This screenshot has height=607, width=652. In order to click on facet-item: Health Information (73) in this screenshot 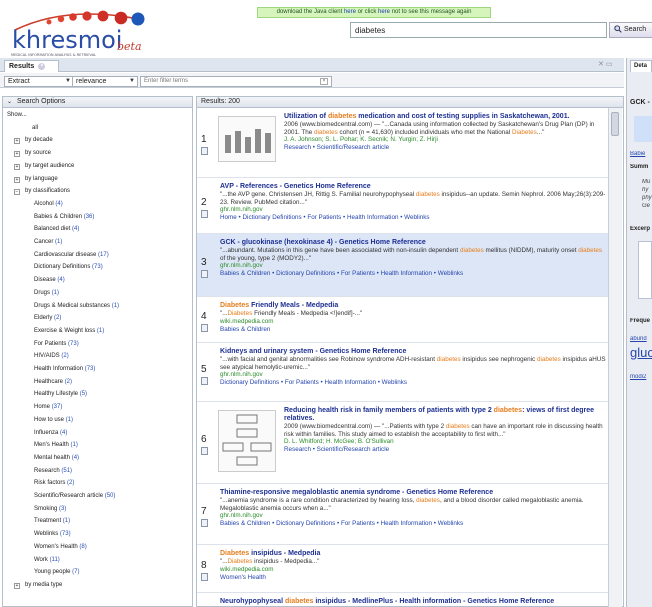, I will do `click(129, 369)`.